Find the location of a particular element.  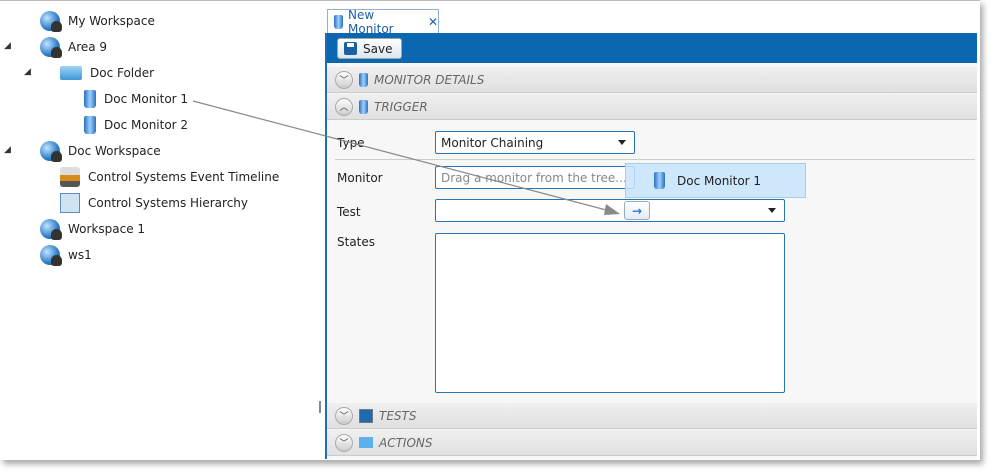

section-title: TRIGGER is located at coordinates (401, 106).